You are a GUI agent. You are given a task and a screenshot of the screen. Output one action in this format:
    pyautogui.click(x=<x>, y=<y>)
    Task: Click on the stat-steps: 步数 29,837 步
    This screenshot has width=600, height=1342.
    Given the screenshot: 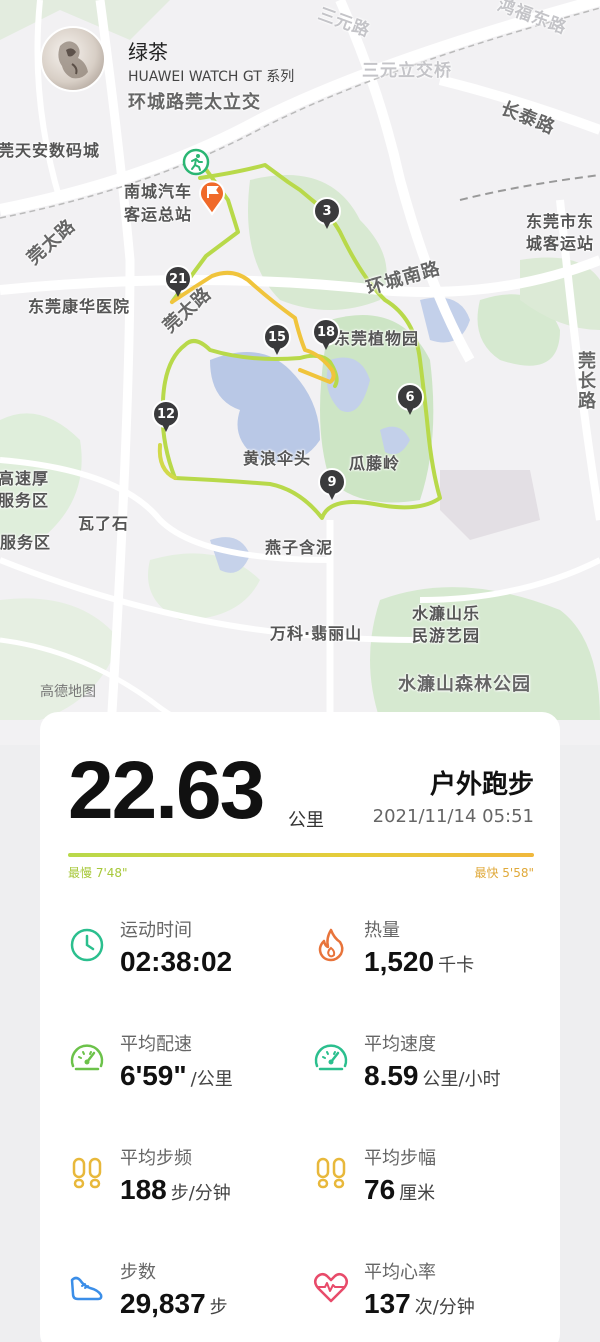 What is the action you would take?
    pyautogui.click(x=188, y=1298)
    